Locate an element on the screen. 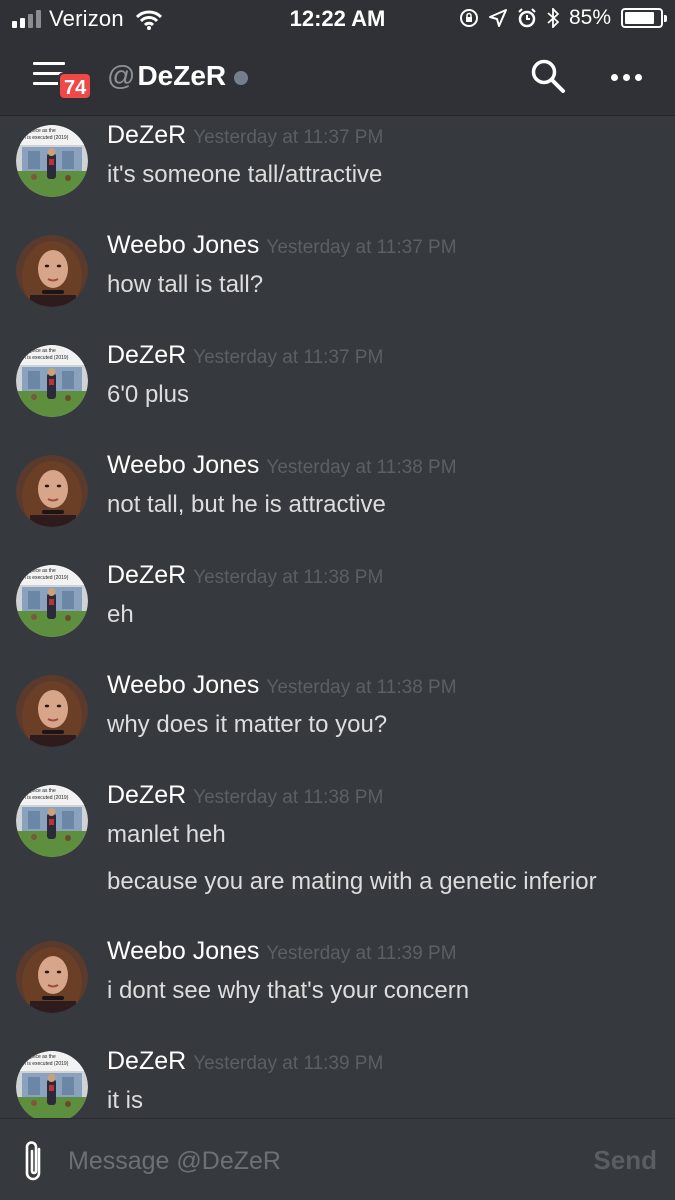 Image resolution: width=675 pixels, height=1200 pixels. rotation-lock-icon is located at coordinates (468, 18).